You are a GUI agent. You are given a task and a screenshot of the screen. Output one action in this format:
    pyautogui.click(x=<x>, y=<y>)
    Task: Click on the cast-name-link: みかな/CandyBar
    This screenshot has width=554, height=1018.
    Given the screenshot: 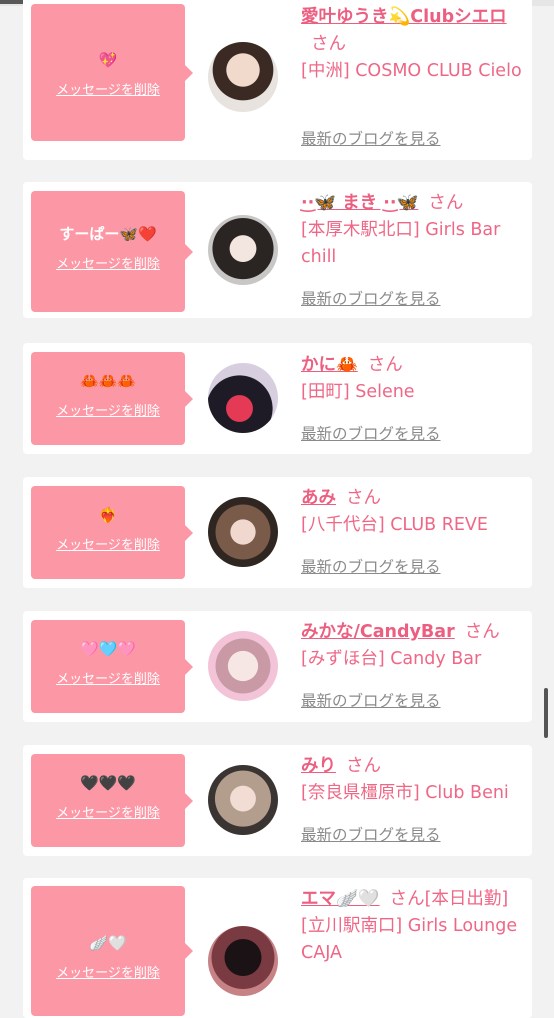 What is the action you would take?
    pyautogui.click(x=378, y=632)
    